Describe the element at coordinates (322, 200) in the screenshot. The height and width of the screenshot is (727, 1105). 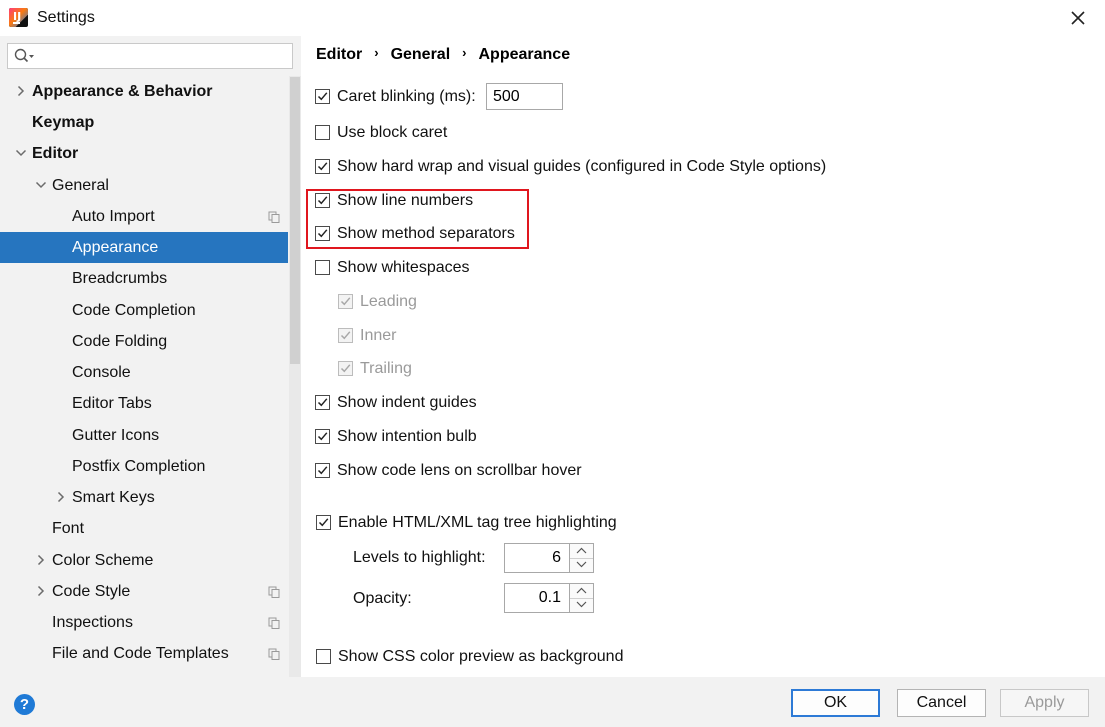
I see `show-line-numbers-checkbox` at that location.